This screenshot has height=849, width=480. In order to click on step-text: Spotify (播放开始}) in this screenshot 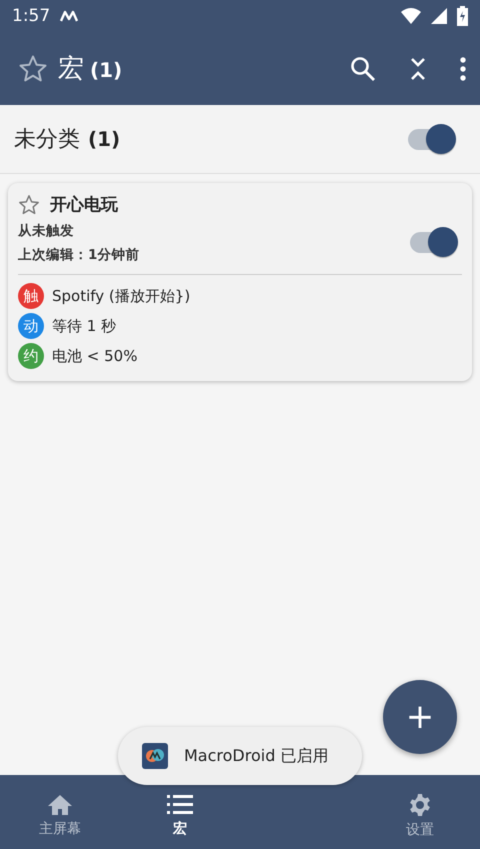, I will do `click(121, 296)`.